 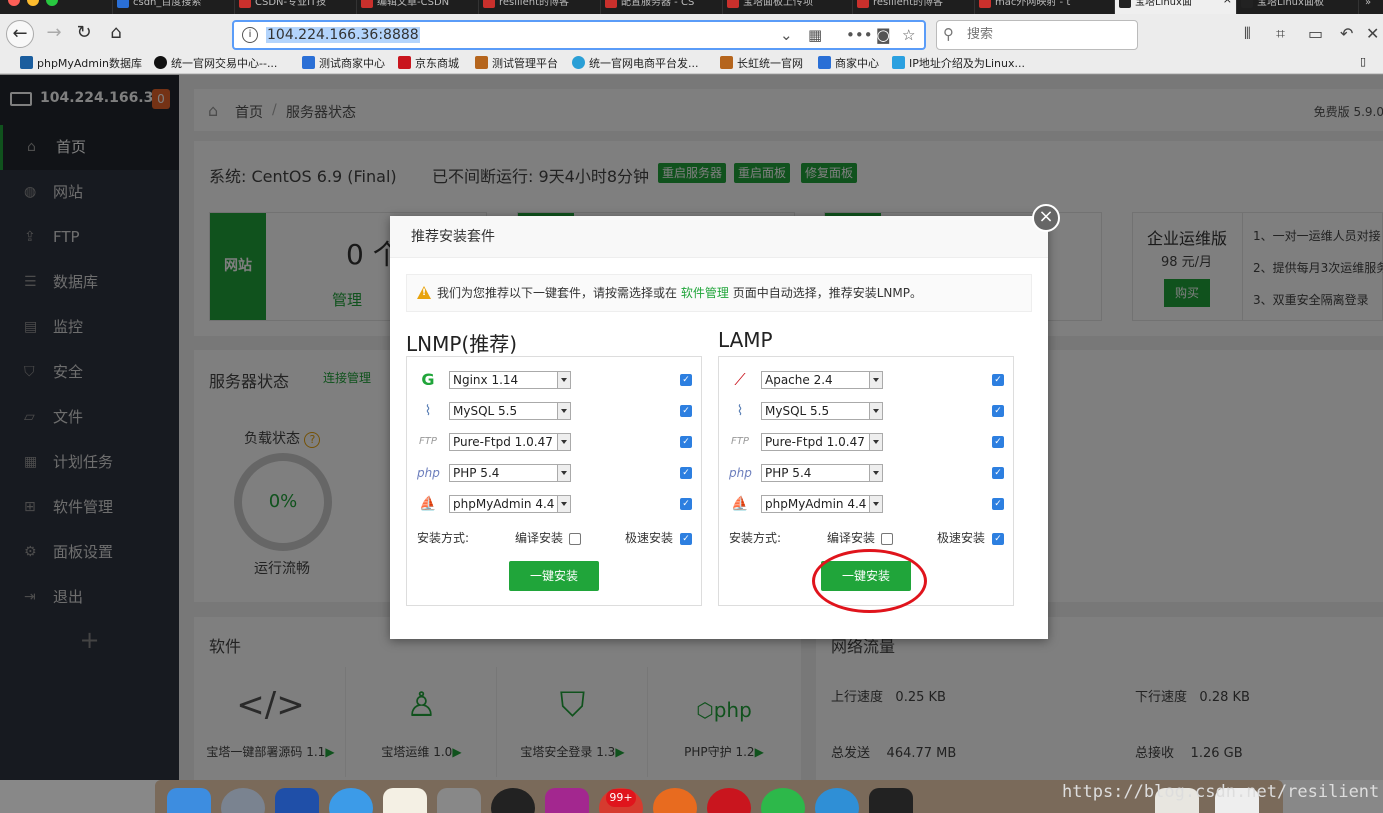 I want to click on notes-icon, so click(x=405, y=800).